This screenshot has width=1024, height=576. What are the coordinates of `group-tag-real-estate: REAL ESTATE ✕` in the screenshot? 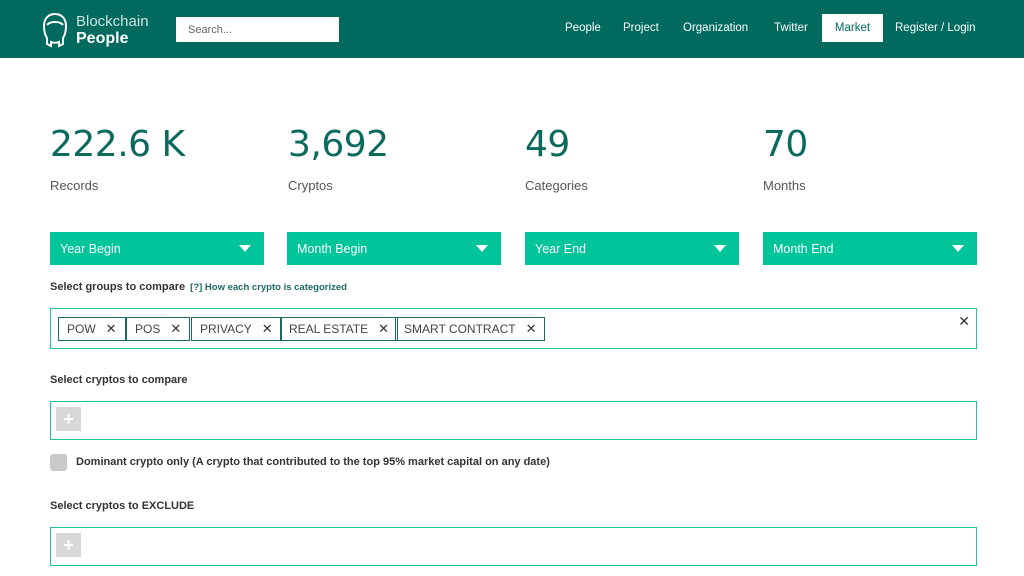 It's located at (339, 329).